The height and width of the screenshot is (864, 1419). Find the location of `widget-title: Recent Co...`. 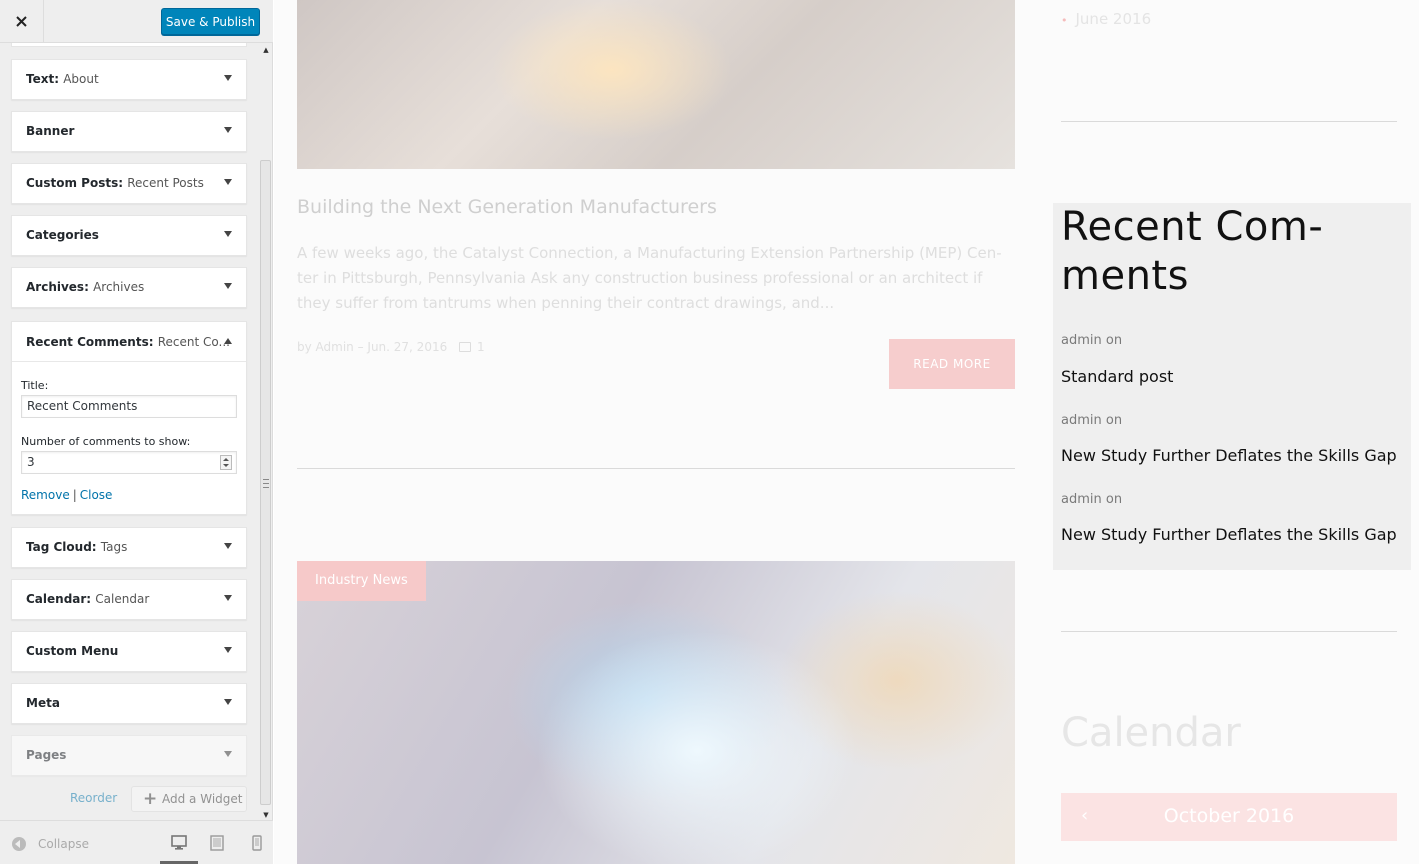

widget-title: Recent Co... is located at coordinates (193, 342).